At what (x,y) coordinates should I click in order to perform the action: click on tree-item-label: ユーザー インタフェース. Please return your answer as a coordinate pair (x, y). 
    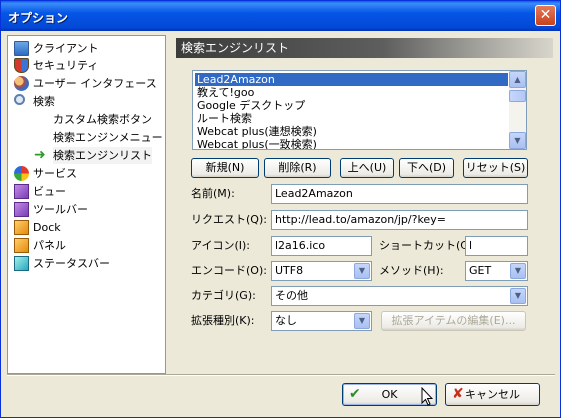
    Looking at the image, I should click on (95, 83).